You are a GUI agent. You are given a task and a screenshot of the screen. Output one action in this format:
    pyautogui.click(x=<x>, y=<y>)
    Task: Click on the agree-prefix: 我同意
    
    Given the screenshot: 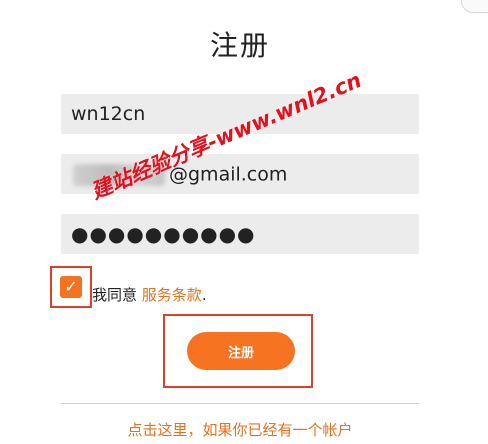 What is the action you would take?
    pyautogui.click(x=115, y=295)
    